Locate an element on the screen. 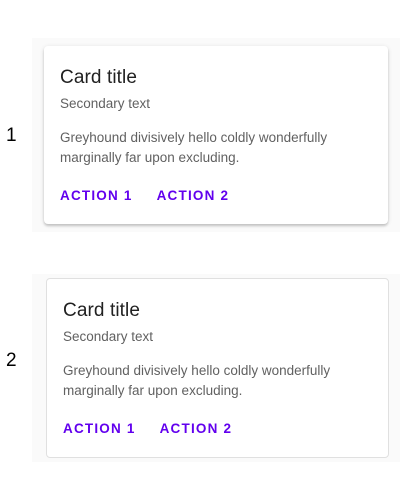  row-label-2: 2 is located at coordinates (11, 360).